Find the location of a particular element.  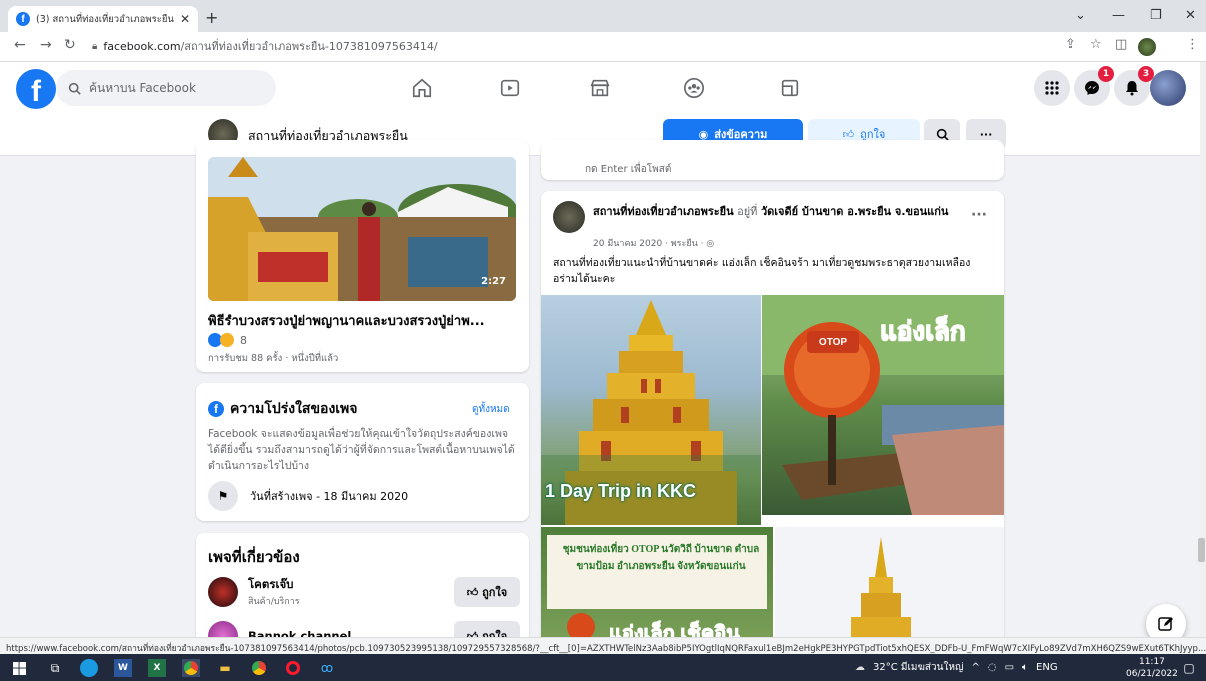

related-pages-title: เพจที่เกี่ยวข้อง is located at coordinates (254, 557).